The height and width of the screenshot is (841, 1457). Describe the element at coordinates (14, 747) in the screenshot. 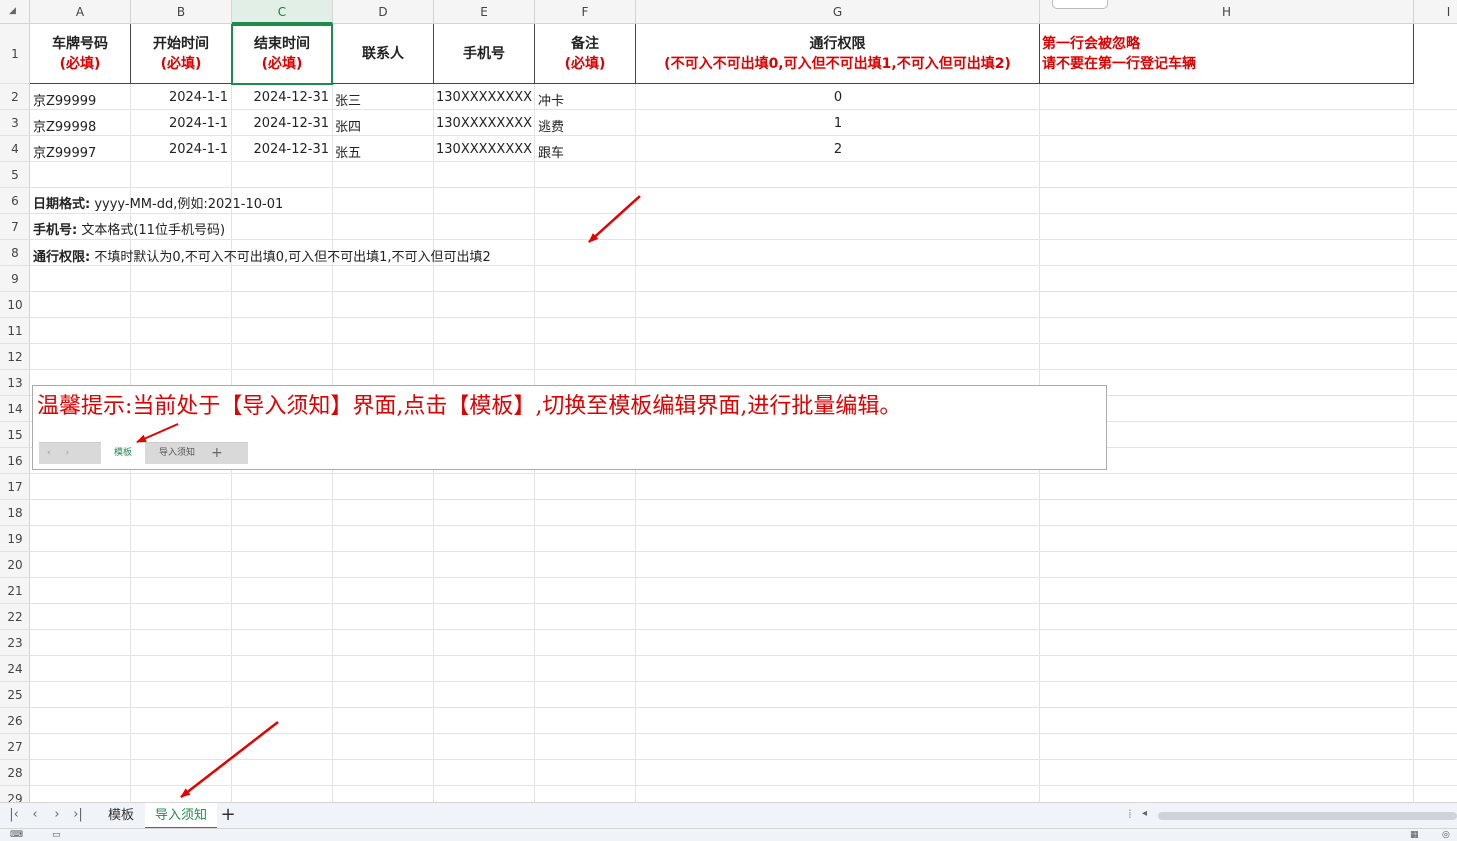

I see `row-header: 27` at that location.